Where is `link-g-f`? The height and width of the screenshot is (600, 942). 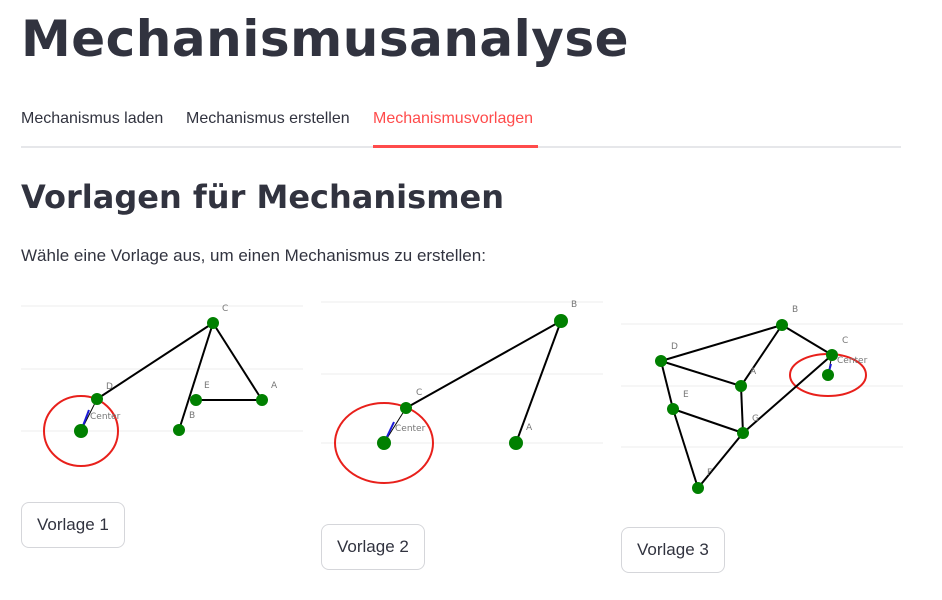
link-g-f is located at coordinates (720, 460).